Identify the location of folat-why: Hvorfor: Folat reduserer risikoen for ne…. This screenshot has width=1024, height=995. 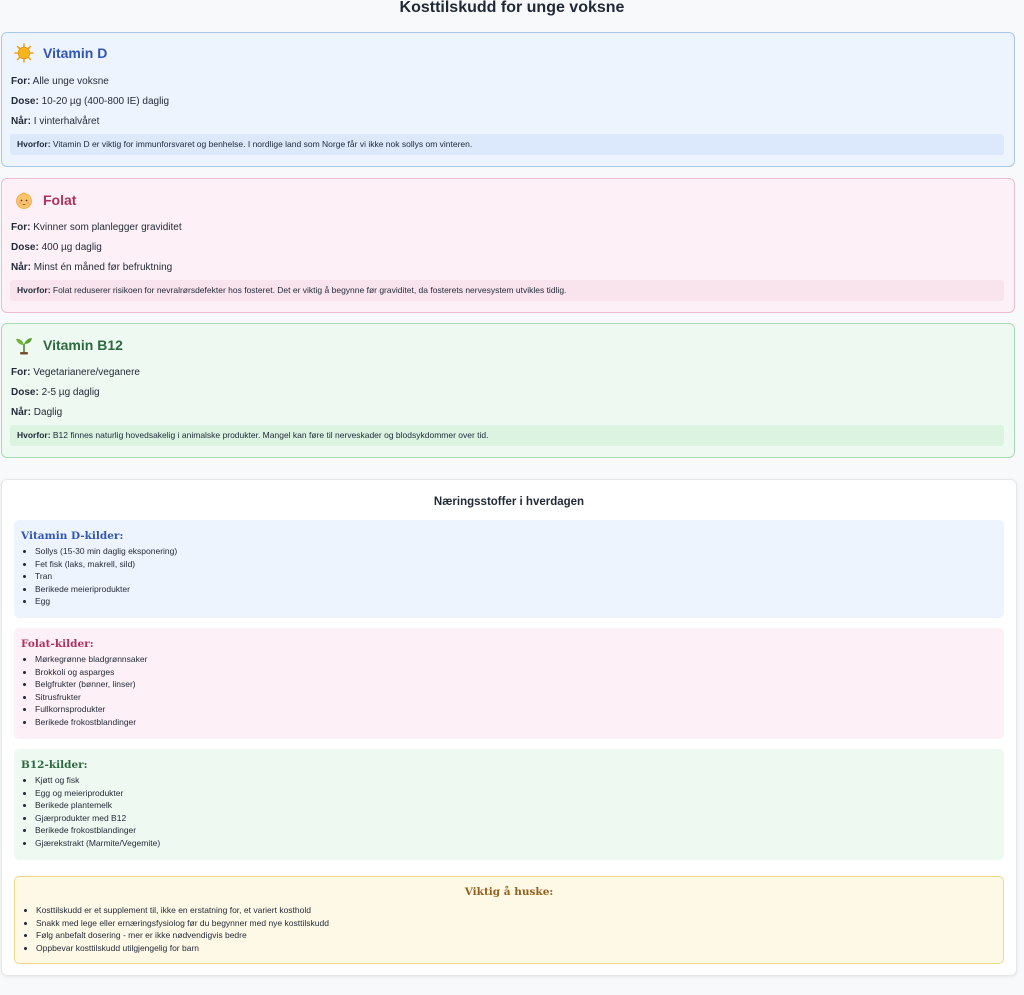
(507, 290).